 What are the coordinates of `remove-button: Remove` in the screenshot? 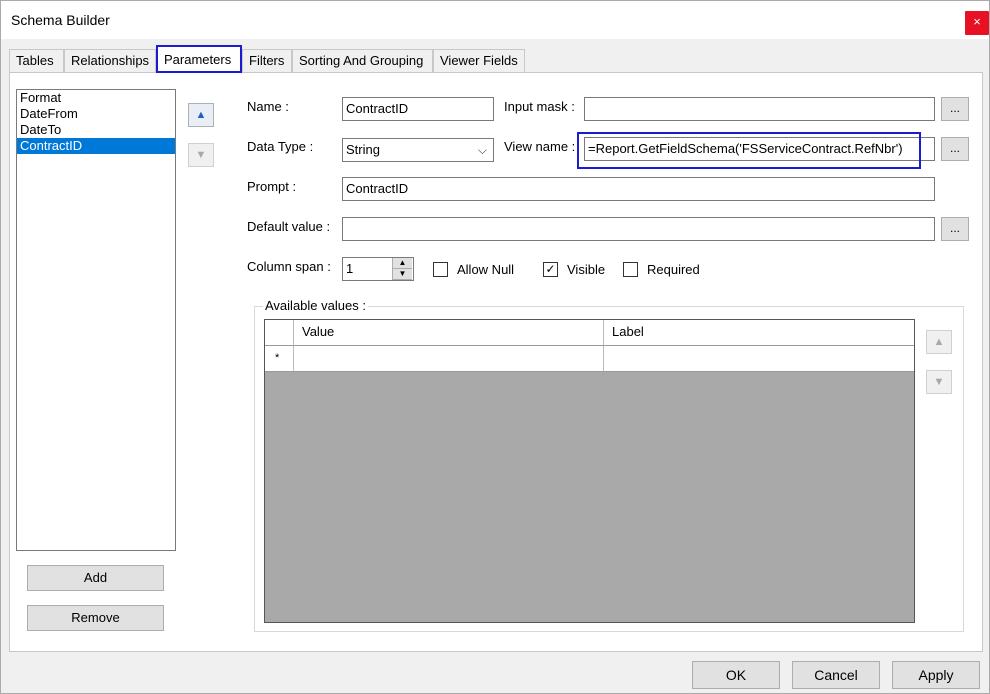 It's located at (95, 618).